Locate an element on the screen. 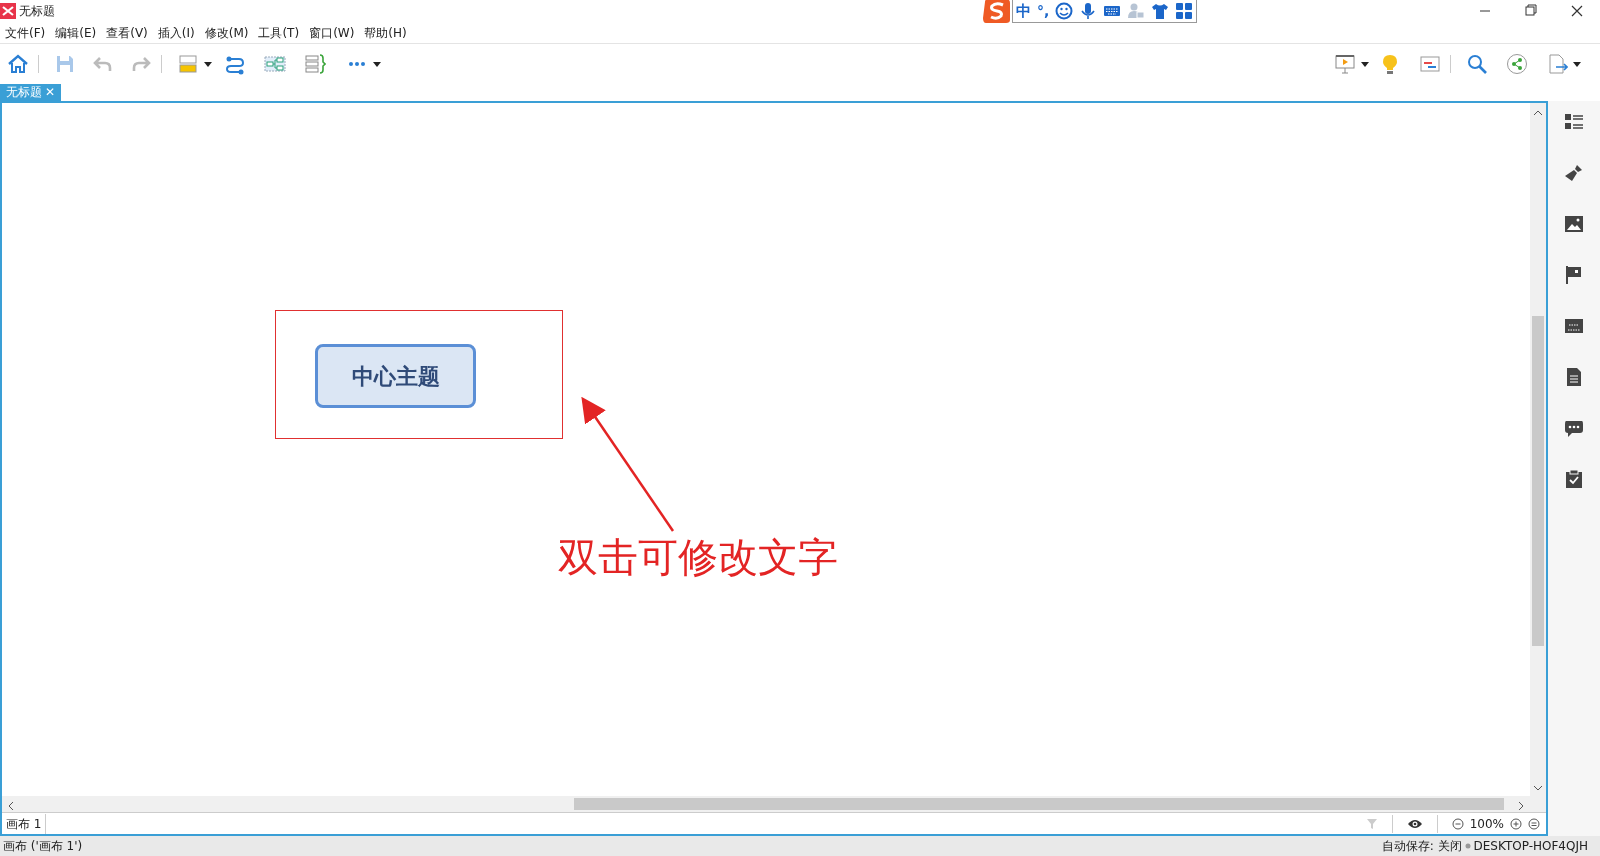 Image resolution: width=1600 pixels, height=856 pixels. clipboard-check-icon is located at coordinates (1574, 479).